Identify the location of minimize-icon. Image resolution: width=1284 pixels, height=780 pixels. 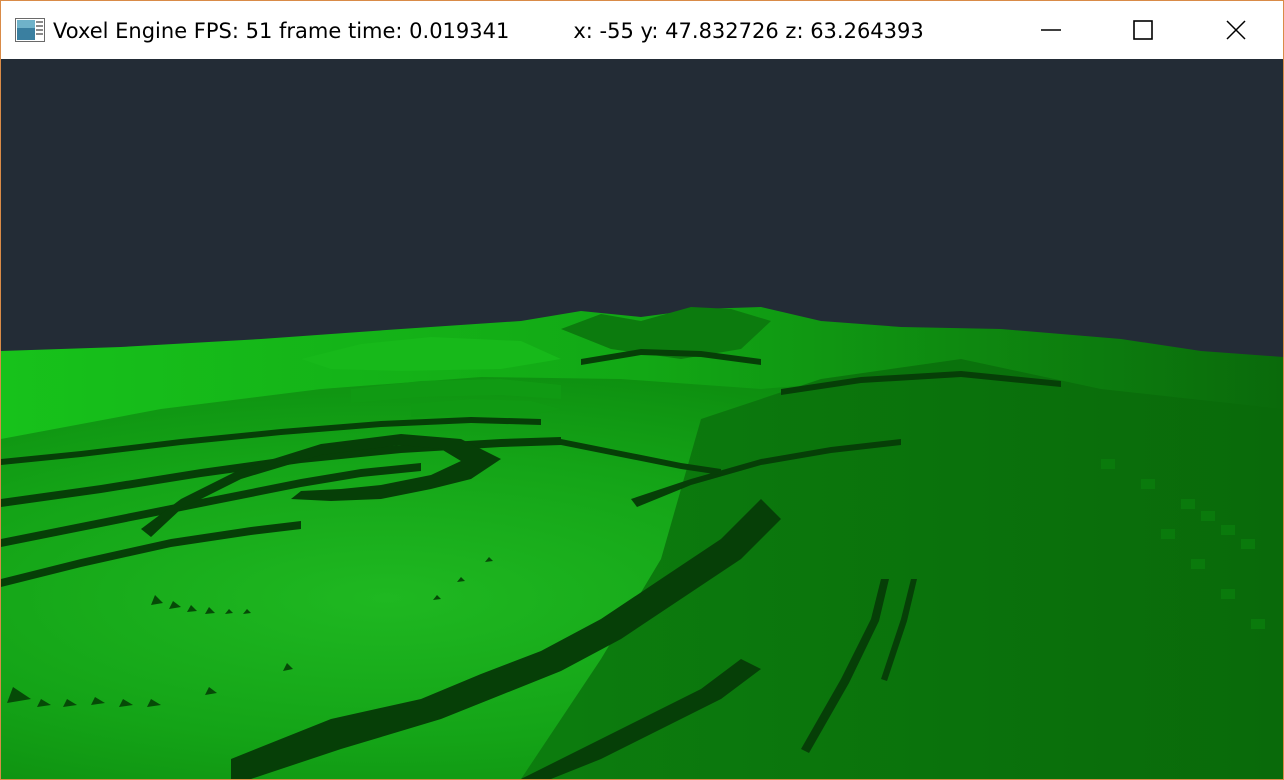
(1051, 30).